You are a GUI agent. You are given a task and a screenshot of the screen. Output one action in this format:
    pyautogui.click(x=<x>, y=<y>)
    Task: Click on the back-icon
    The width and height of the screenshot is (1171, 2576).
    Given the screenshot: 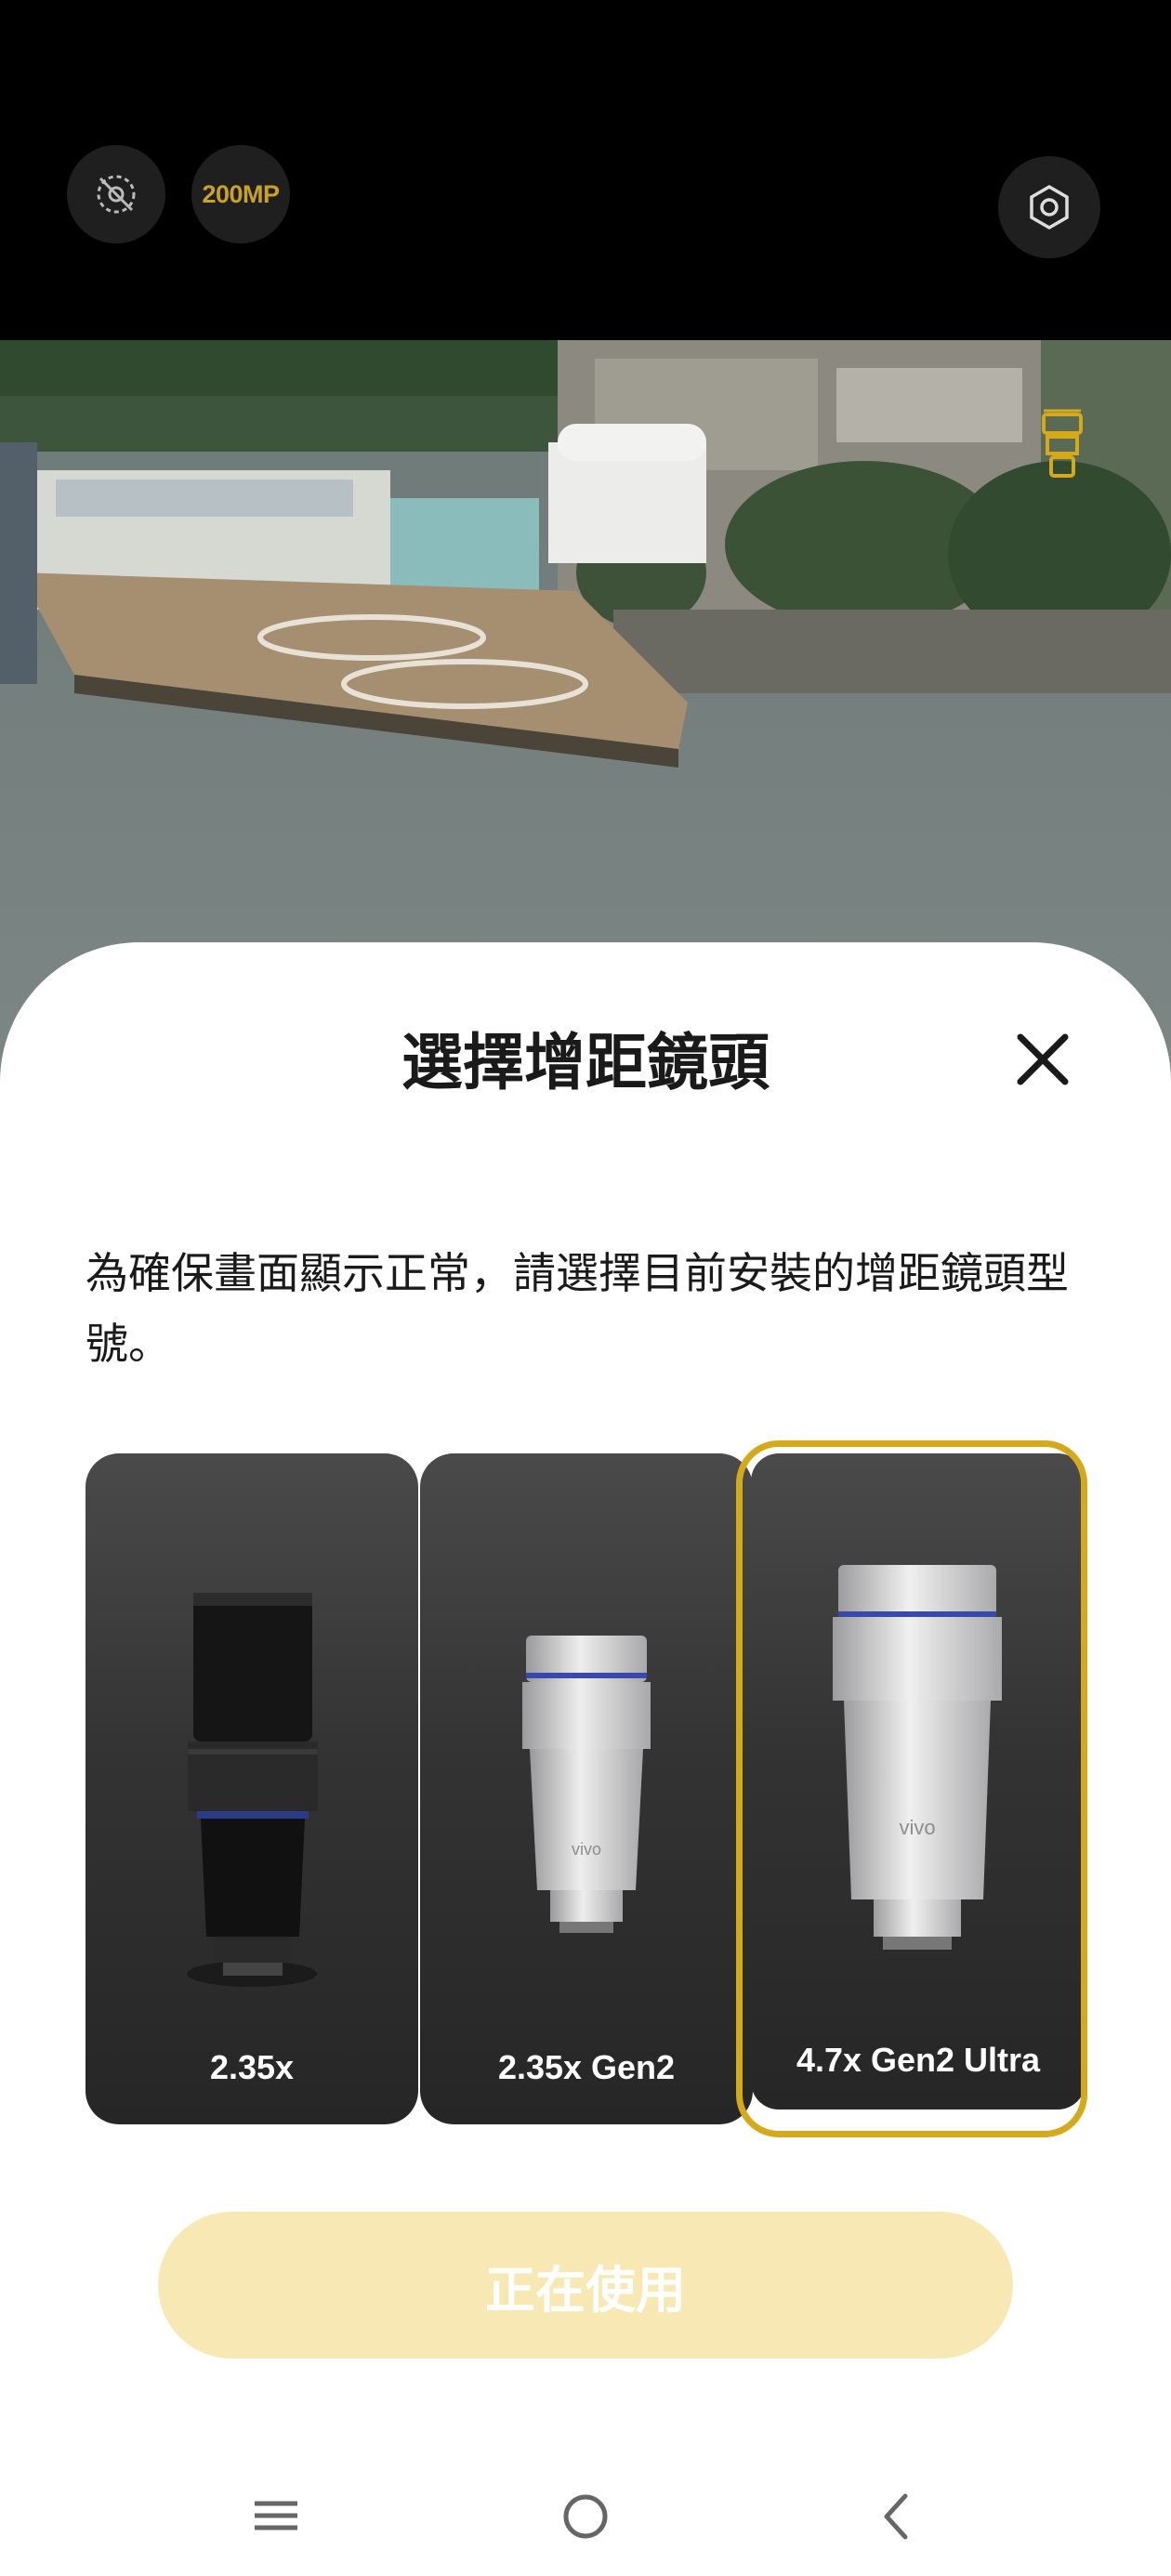 What is the action you would take?
    pyautogui.click(x=897, y=2517)
    